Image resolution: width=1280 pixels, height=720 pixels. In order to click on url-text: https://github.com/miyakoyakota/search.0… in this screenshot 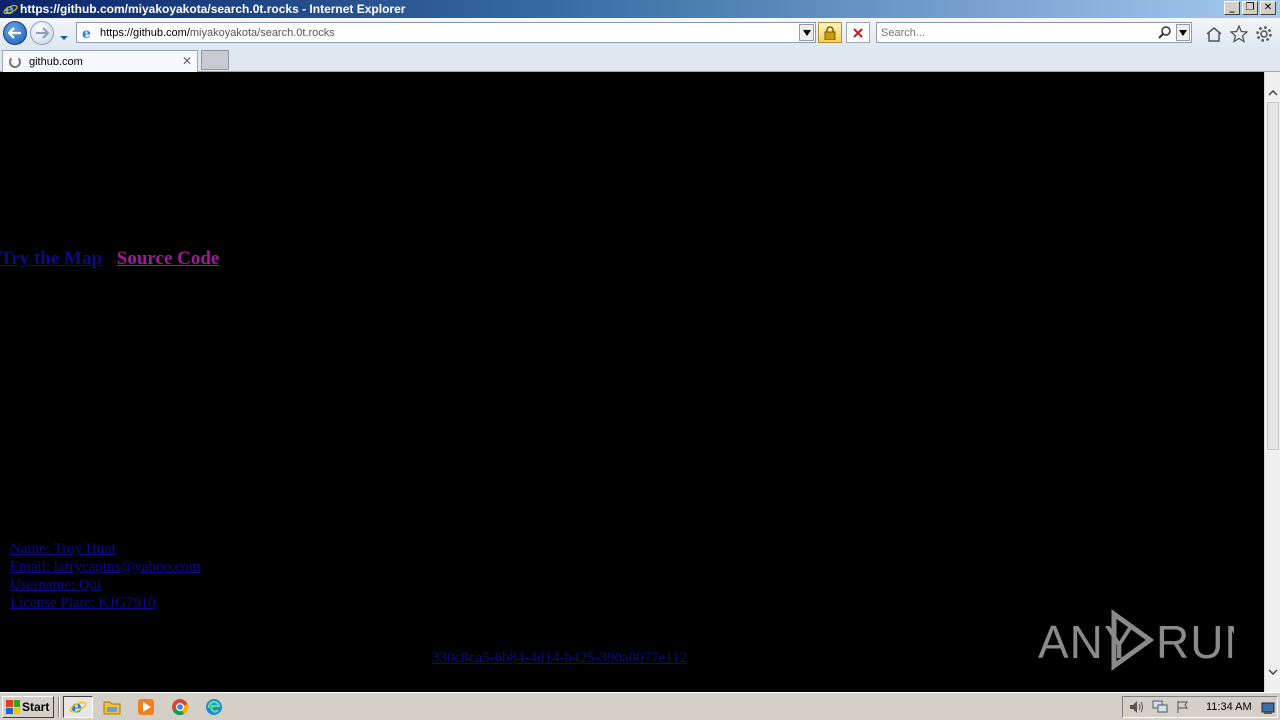, I will do `click(217, 32)`.